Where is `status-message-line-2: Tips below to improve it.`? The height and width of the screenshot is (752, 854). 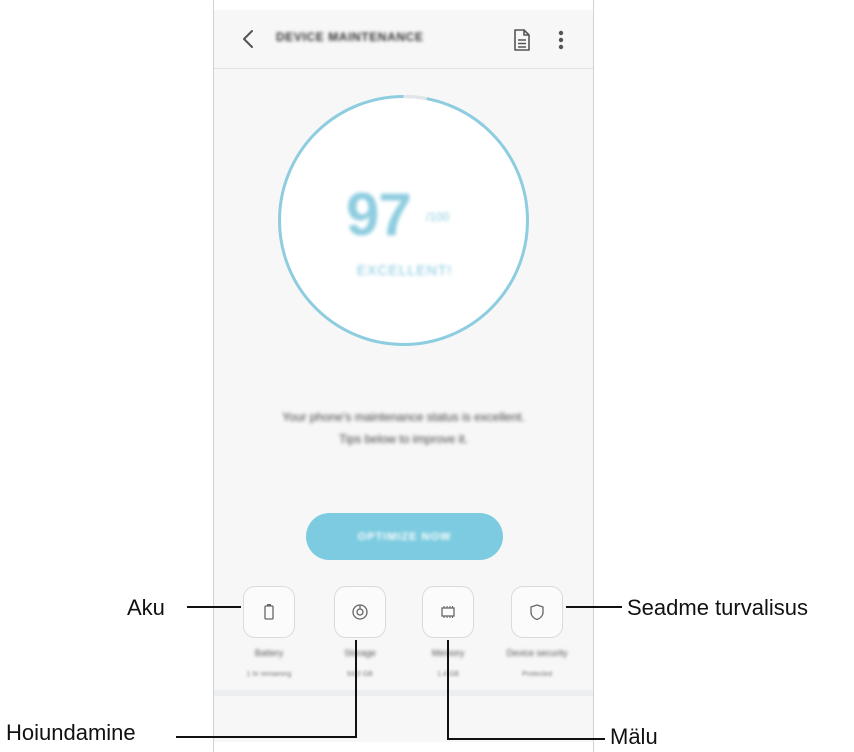 status-message-line-2: Tips below to improve it. is located at coordinates (403, 439).